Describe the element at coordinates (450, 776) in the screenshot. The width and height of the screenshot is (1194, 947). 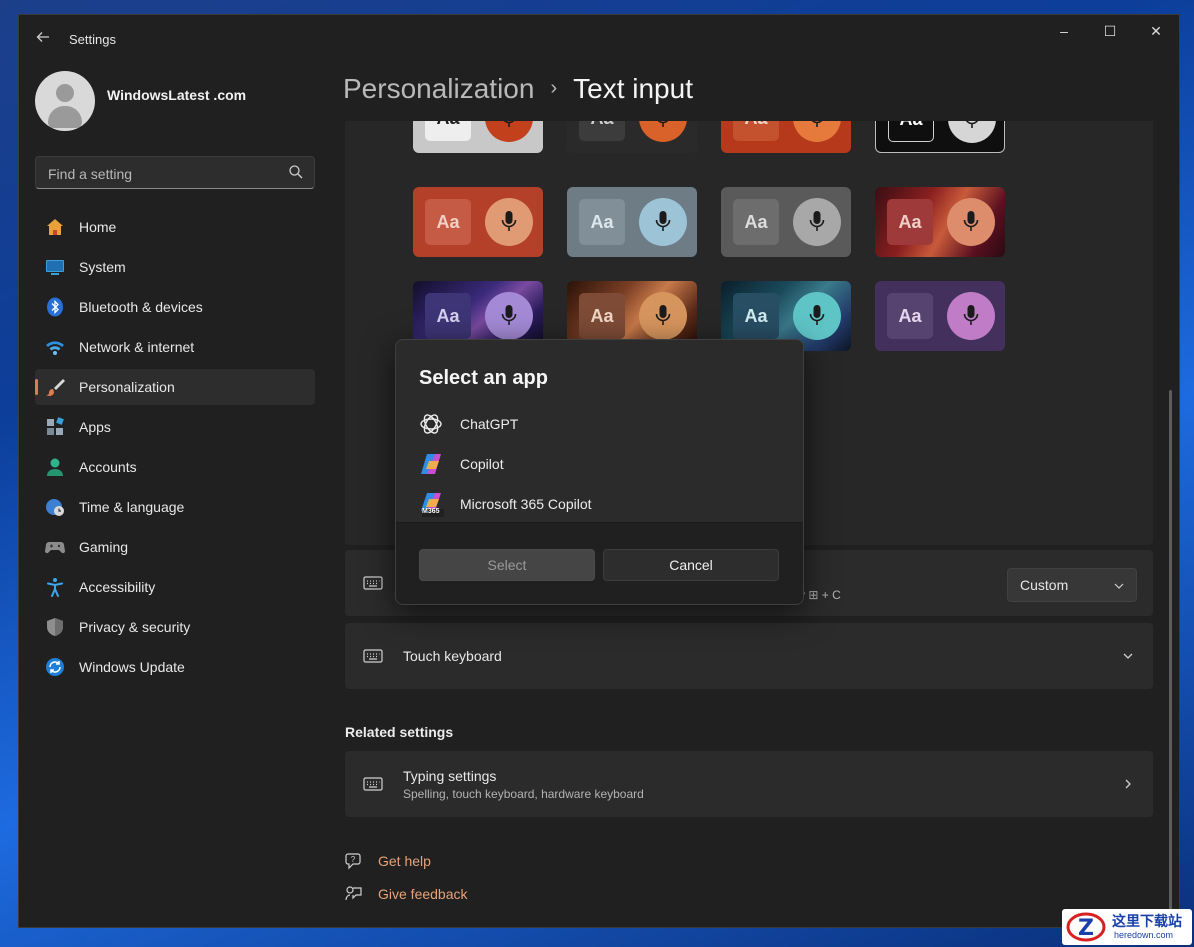
I see `typing-settings-title: Typing settings` at that location.